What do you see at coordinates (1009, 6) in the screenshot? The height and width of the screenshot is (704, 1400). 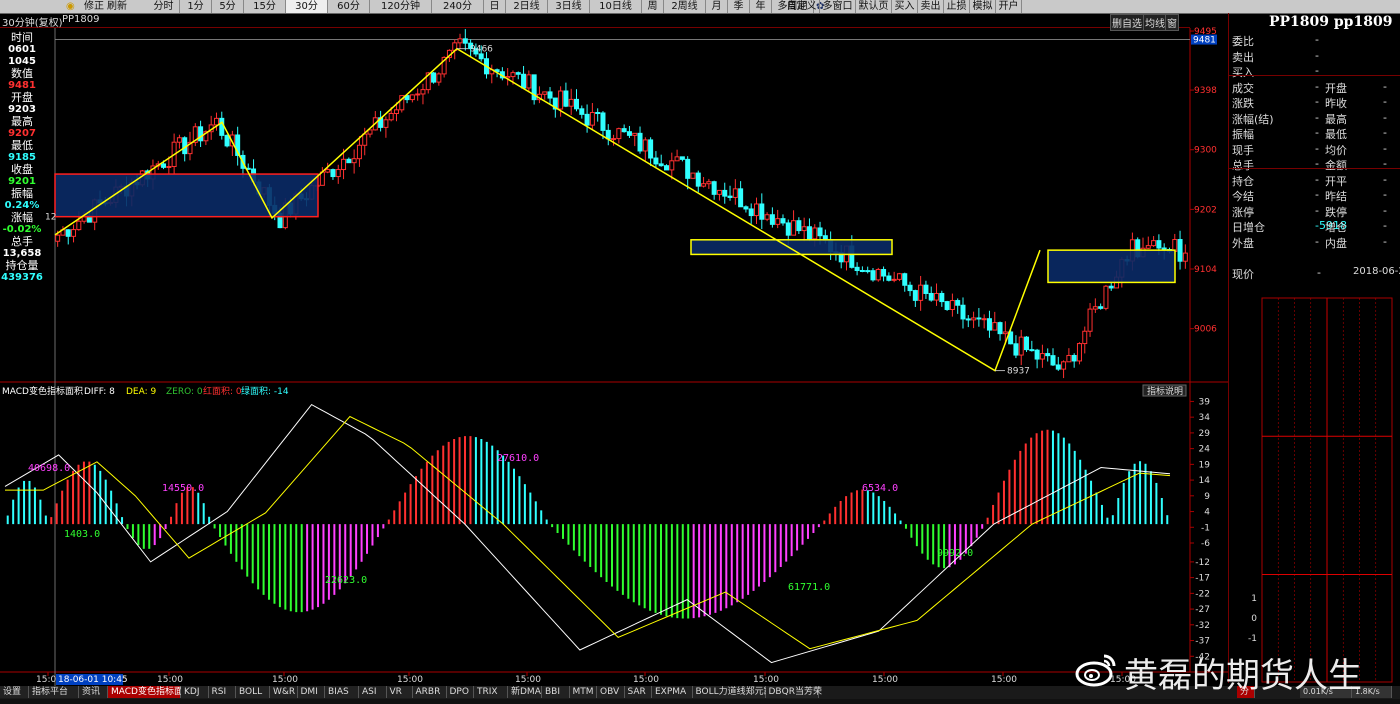 I see `toolbar-action-button: 开户` at bounding box center [1009, 6].